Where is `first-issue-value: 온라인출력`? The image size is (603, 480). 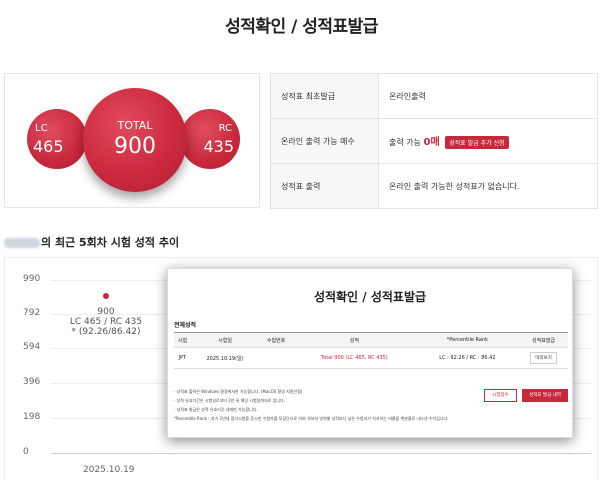 first-issue-value: 온라인출력 is located at coordinates (488, 96).